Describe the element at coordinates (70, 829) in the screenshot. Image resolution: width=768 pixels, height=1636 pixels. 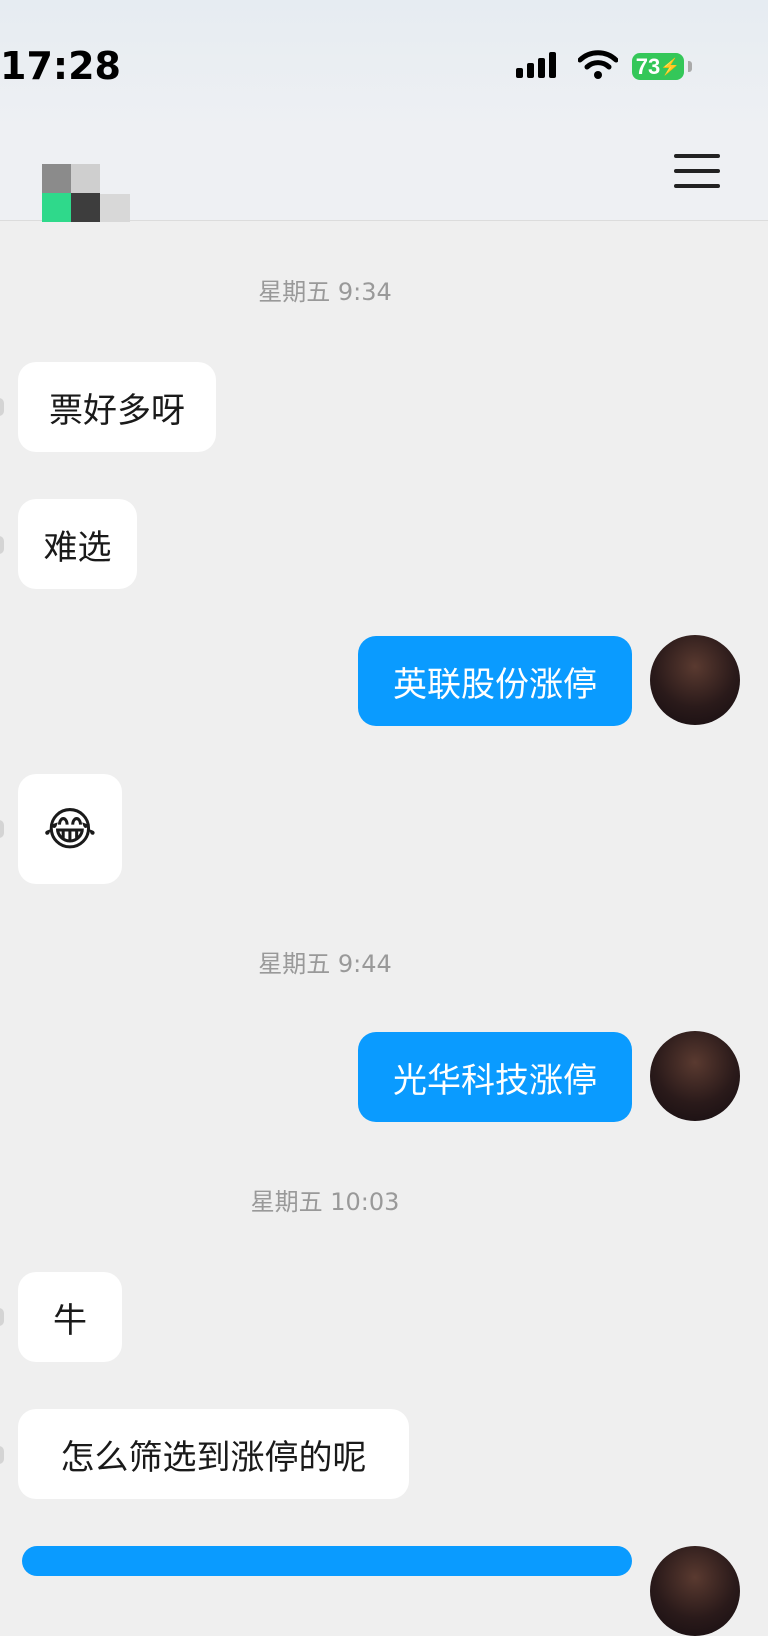
I see `incoming-emoji-message: 😂` at that location.